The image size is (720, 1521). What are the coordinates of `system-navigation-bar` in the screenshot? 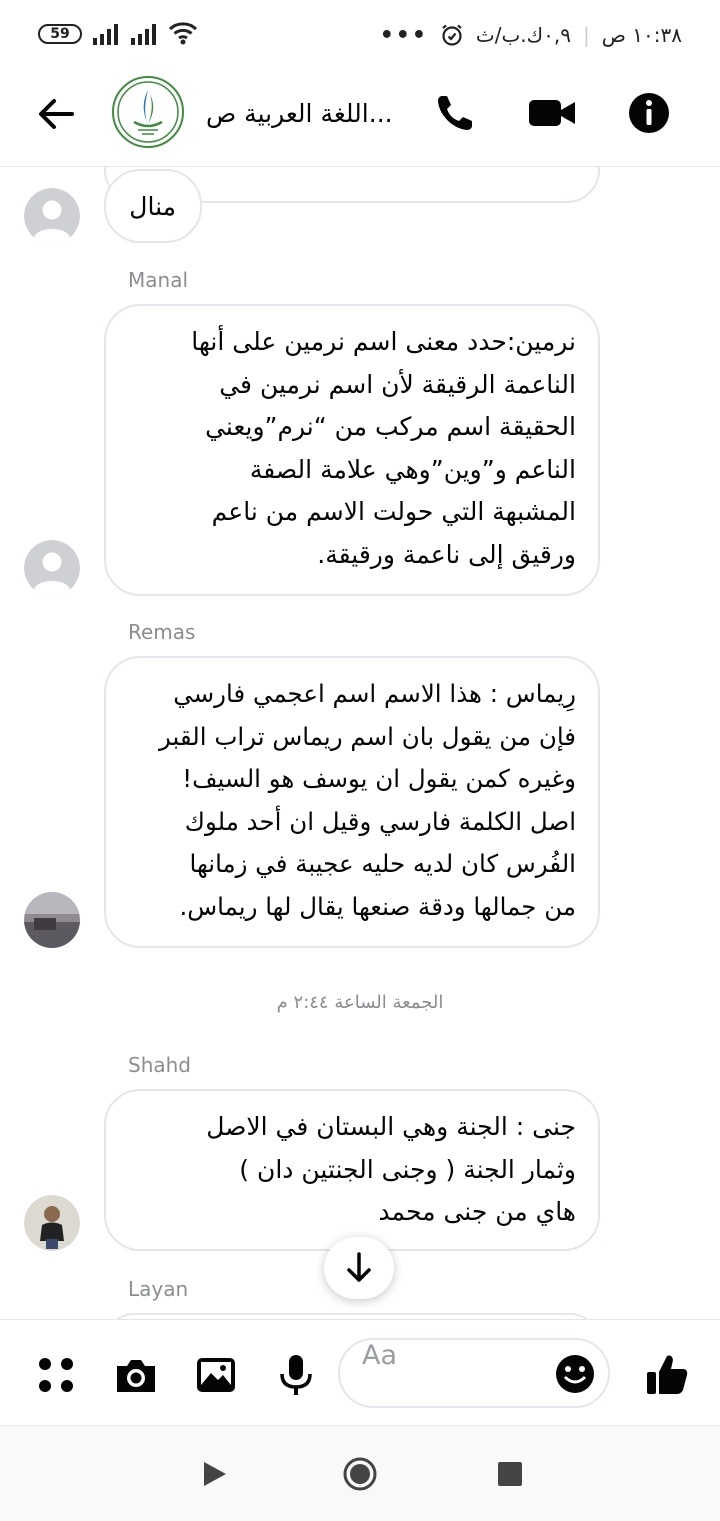 It's located at (360, 1473).